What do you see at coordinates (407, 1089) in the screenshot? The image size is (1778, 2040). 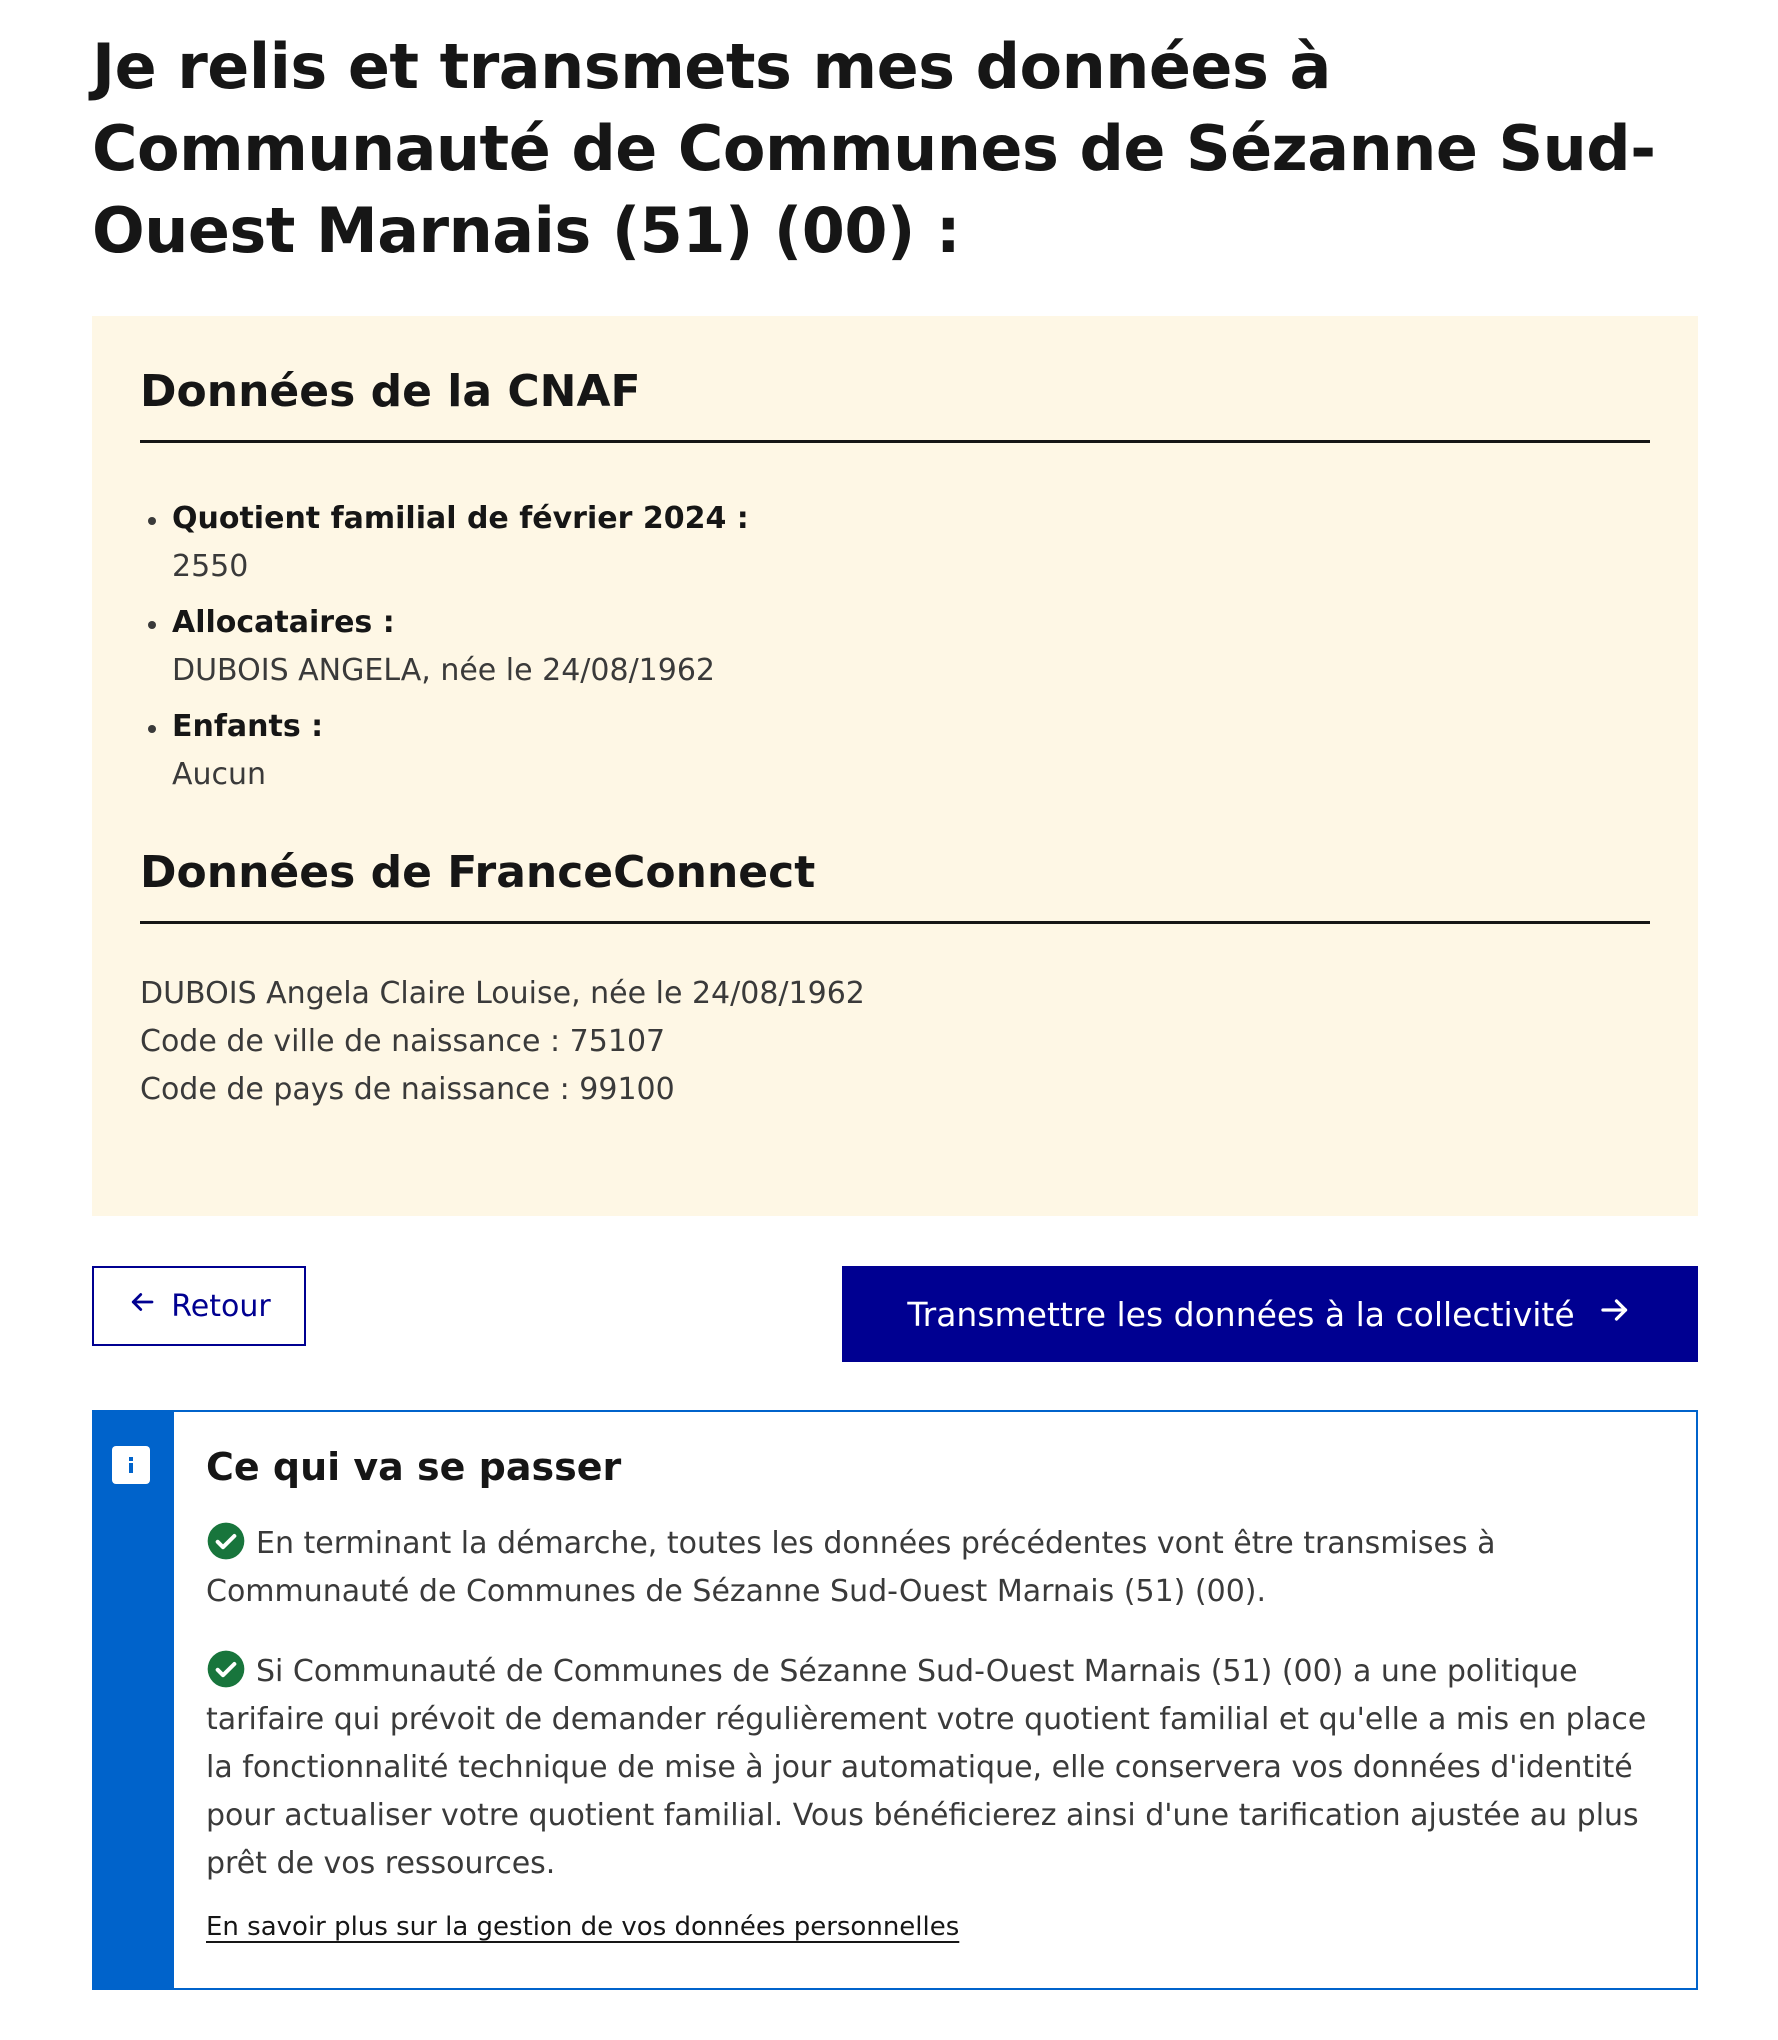 I see `birth-country-code-line: Code de pays de naissance : 99100` at bounding box center [407, 1089].